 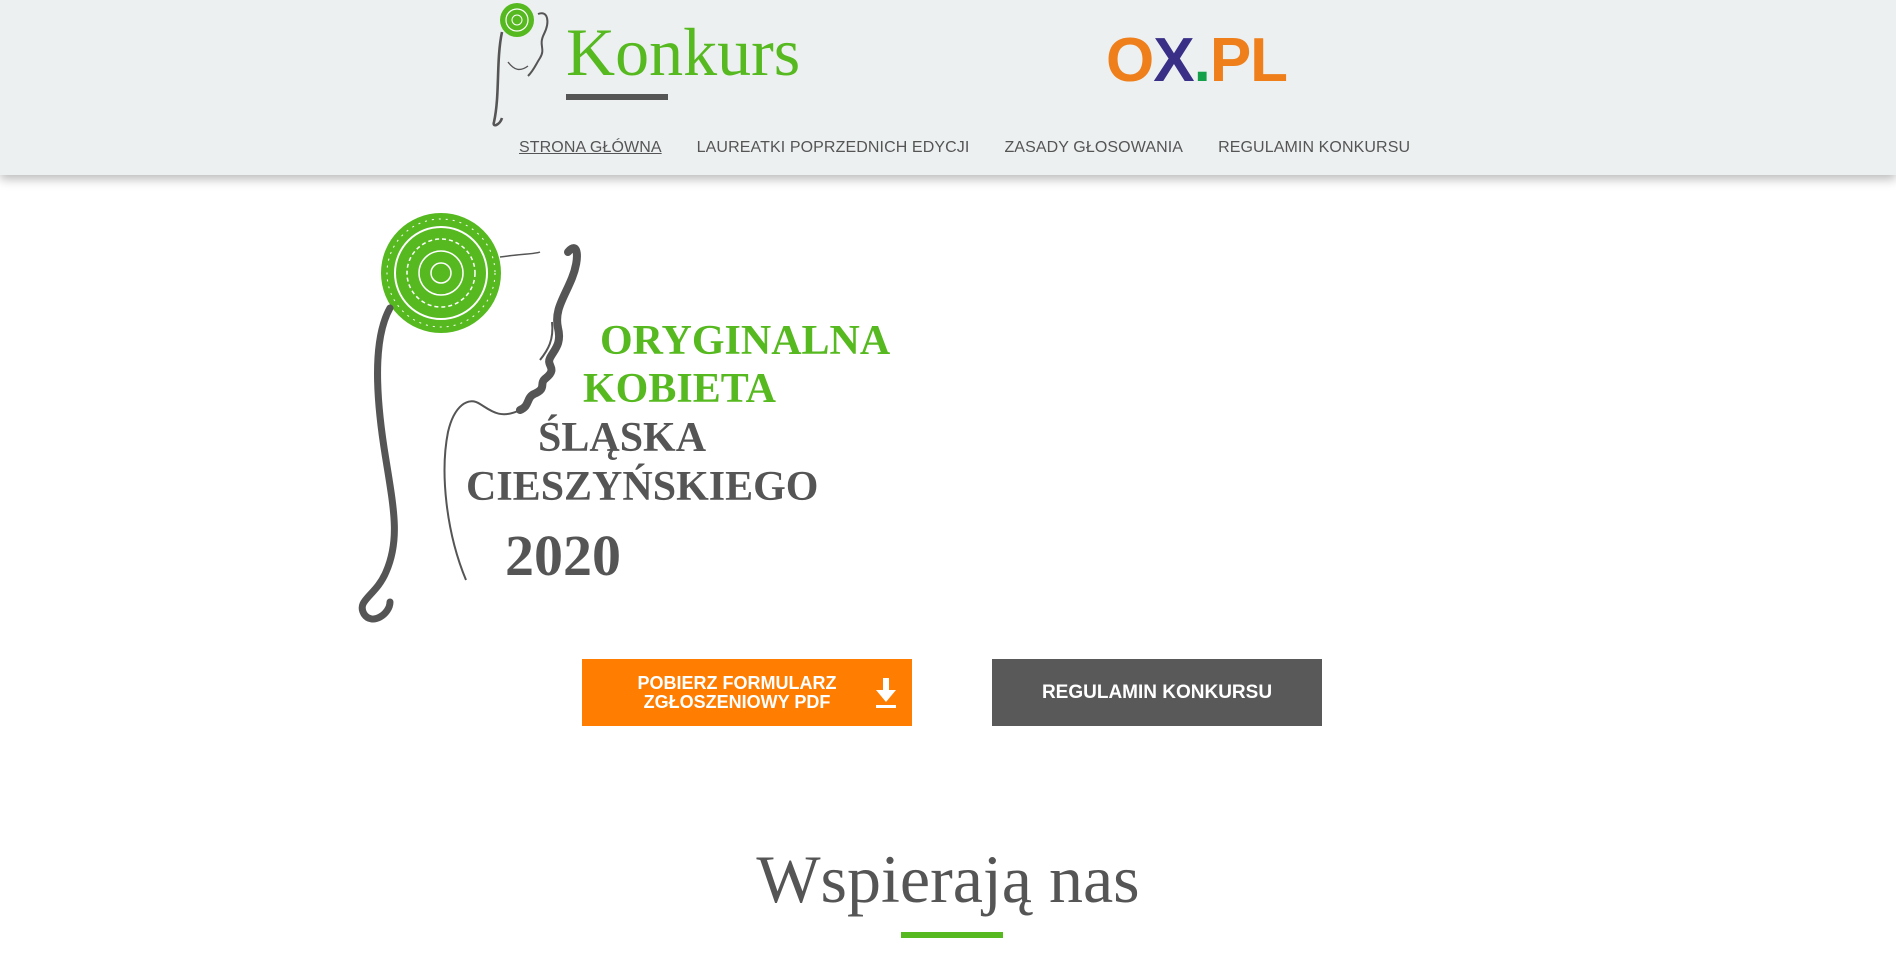 I want to click on download-form-button: POBIERZ FORMULARZ ZGŁOSZENIOWY PDF, so click(x=747, y=692).